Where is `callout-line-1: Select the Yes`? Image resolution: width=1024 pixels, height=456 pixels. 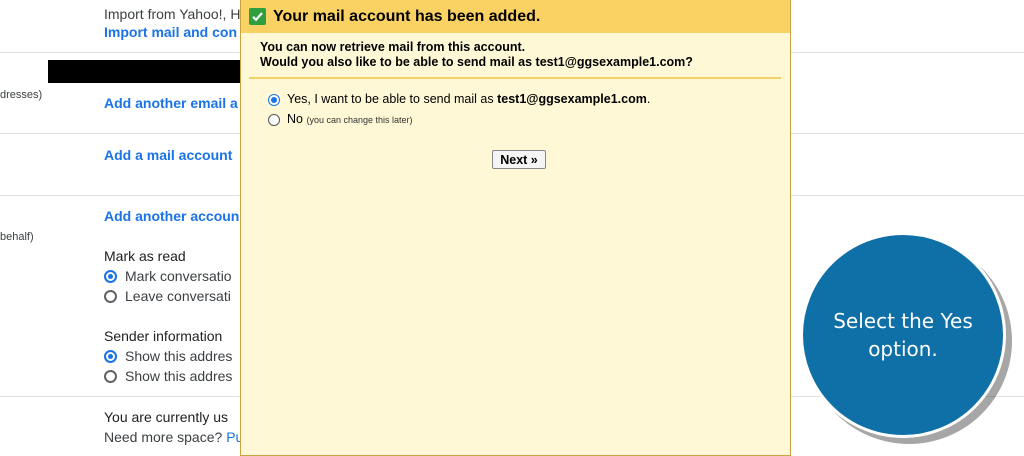
callout-line-1: Select the Yes is located at coordinates (903, 321).